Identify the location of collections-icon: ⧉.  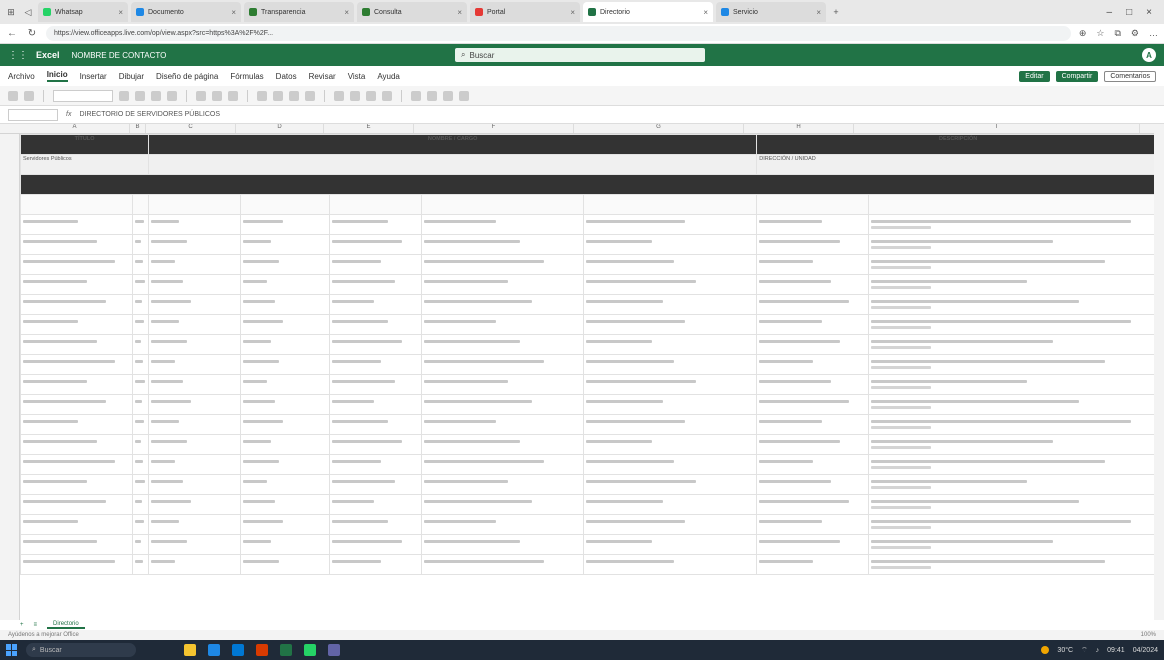
(1117, 33).